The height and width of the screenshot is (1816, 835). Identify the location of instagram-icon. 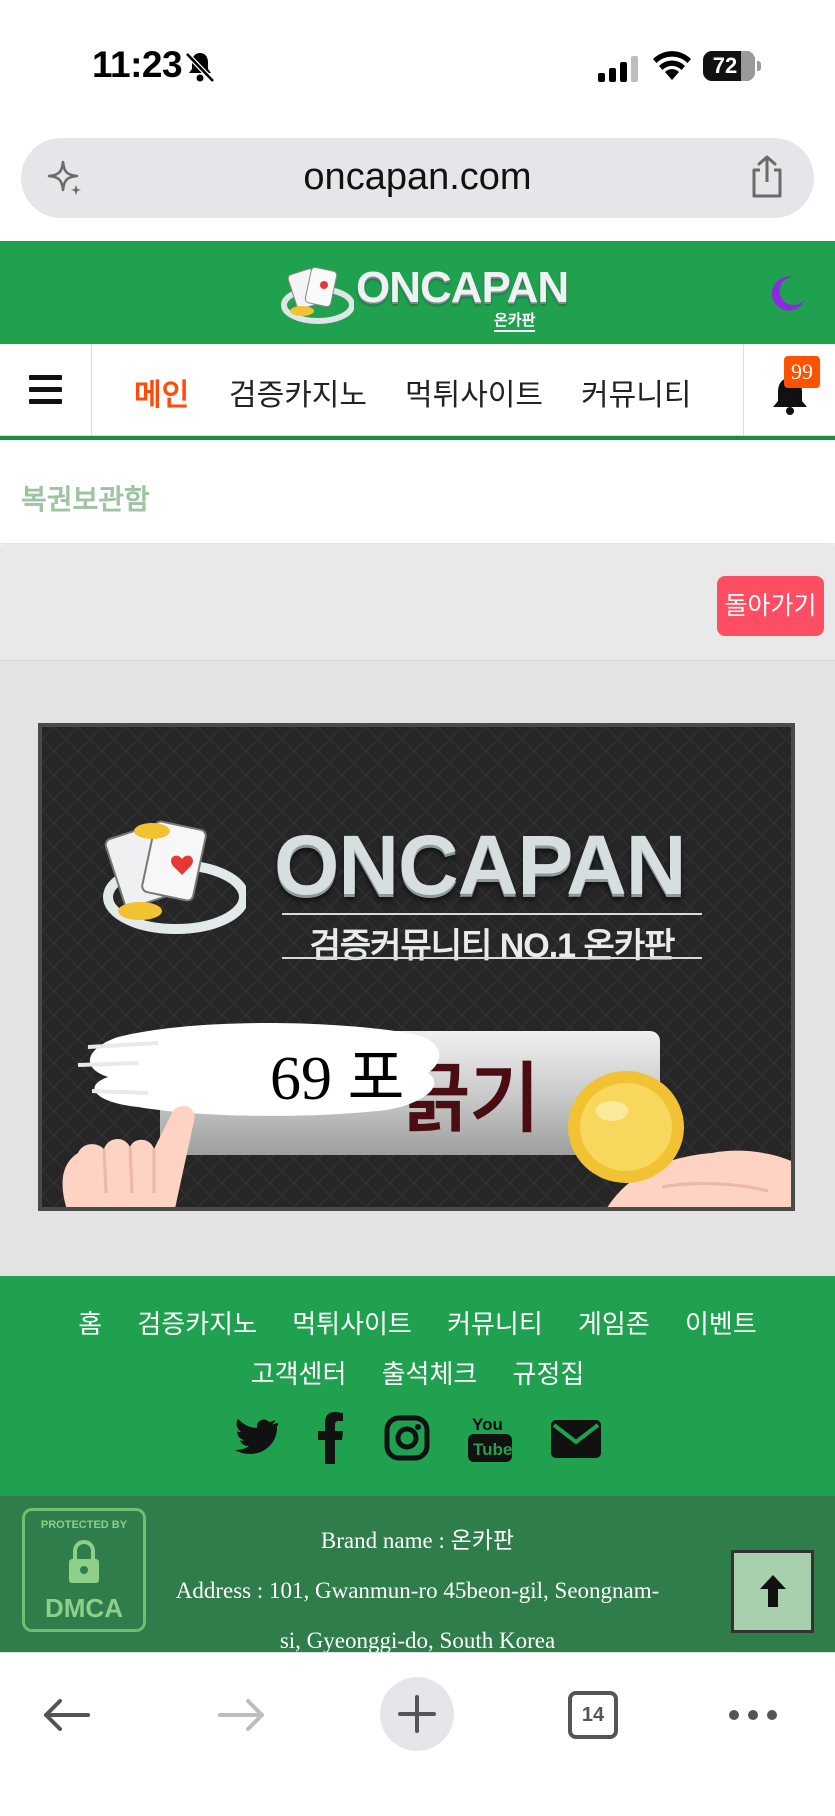
(407, 1438).